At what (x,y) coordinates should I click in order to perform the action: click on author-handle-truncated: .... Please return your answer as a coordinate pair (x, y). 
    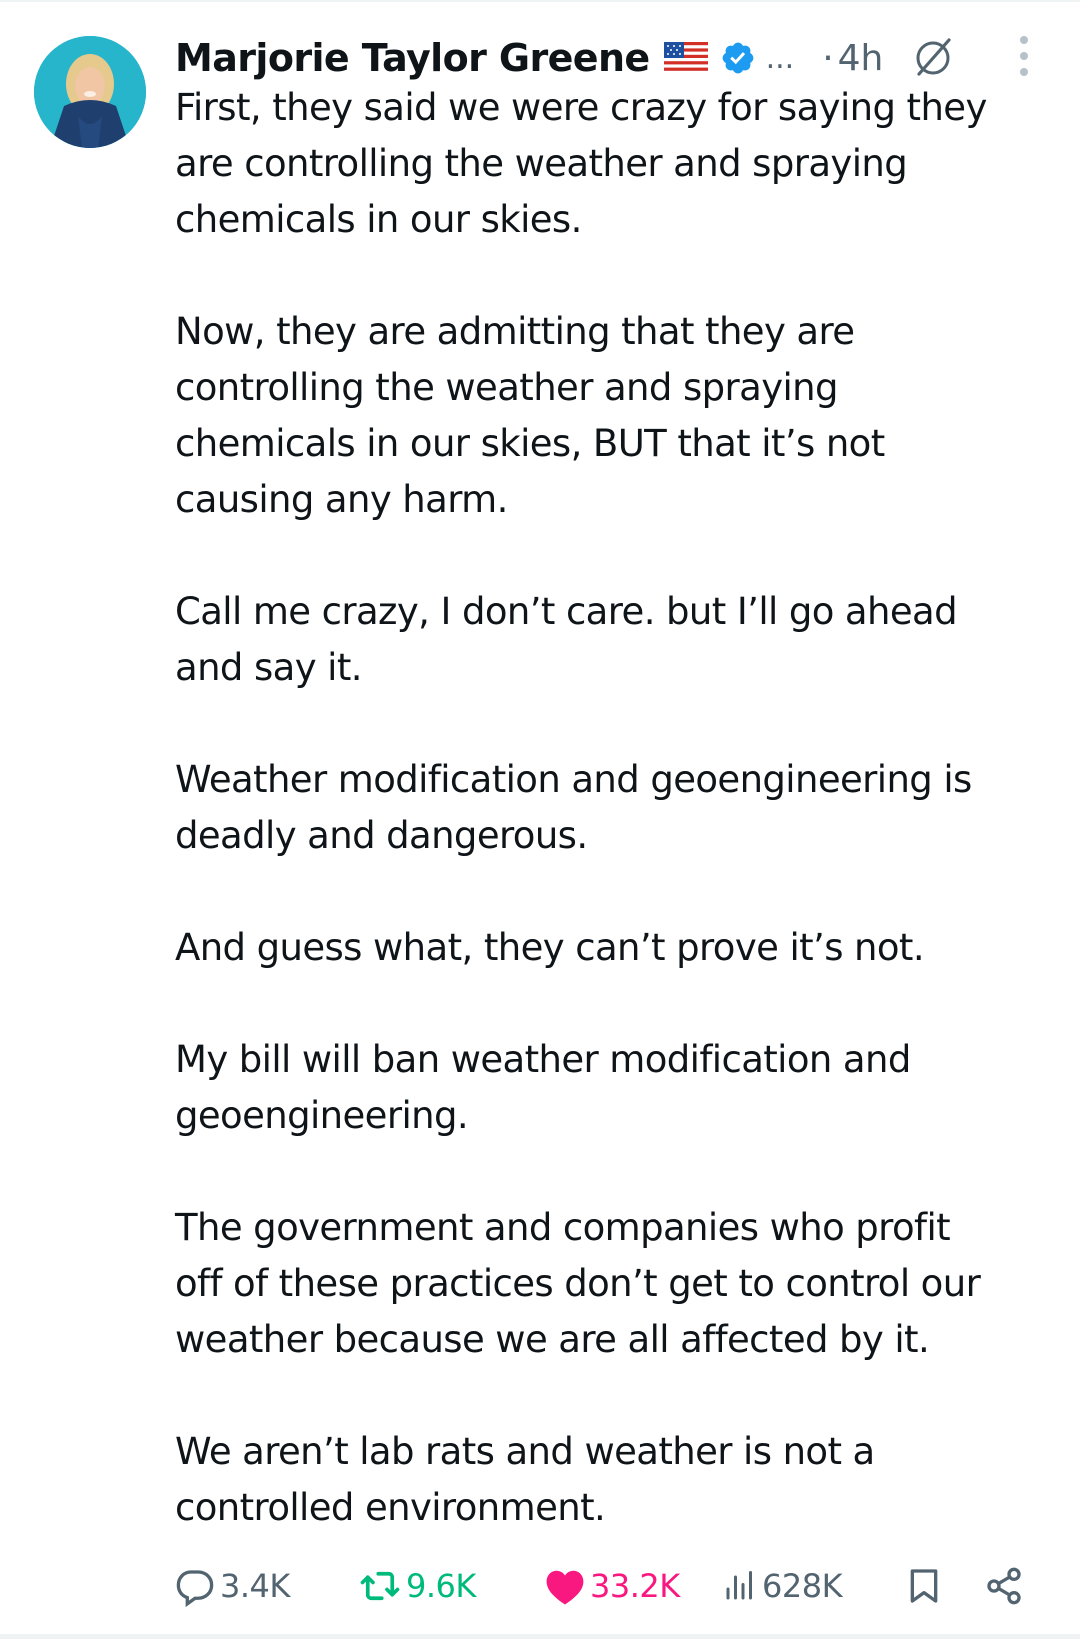
    Looking at the image, I should click on (780, 58).